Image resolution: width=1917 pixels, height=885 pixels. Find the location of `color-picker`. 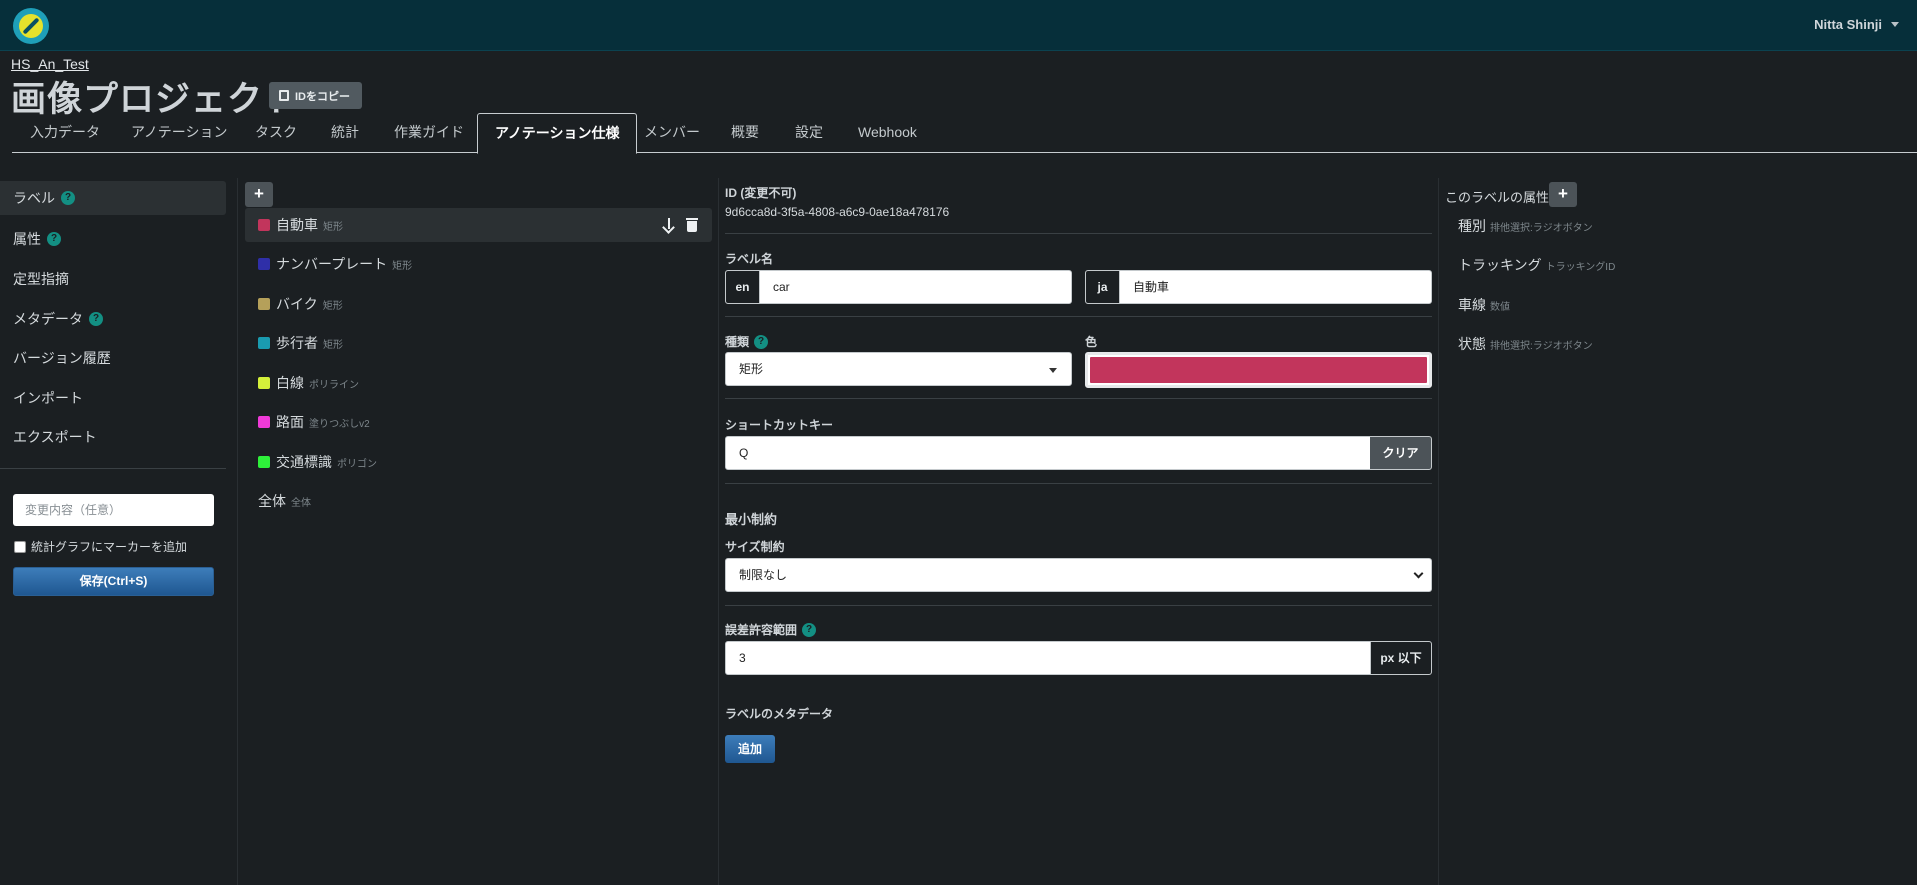

color-picker is located at coordinates (1258, 370).